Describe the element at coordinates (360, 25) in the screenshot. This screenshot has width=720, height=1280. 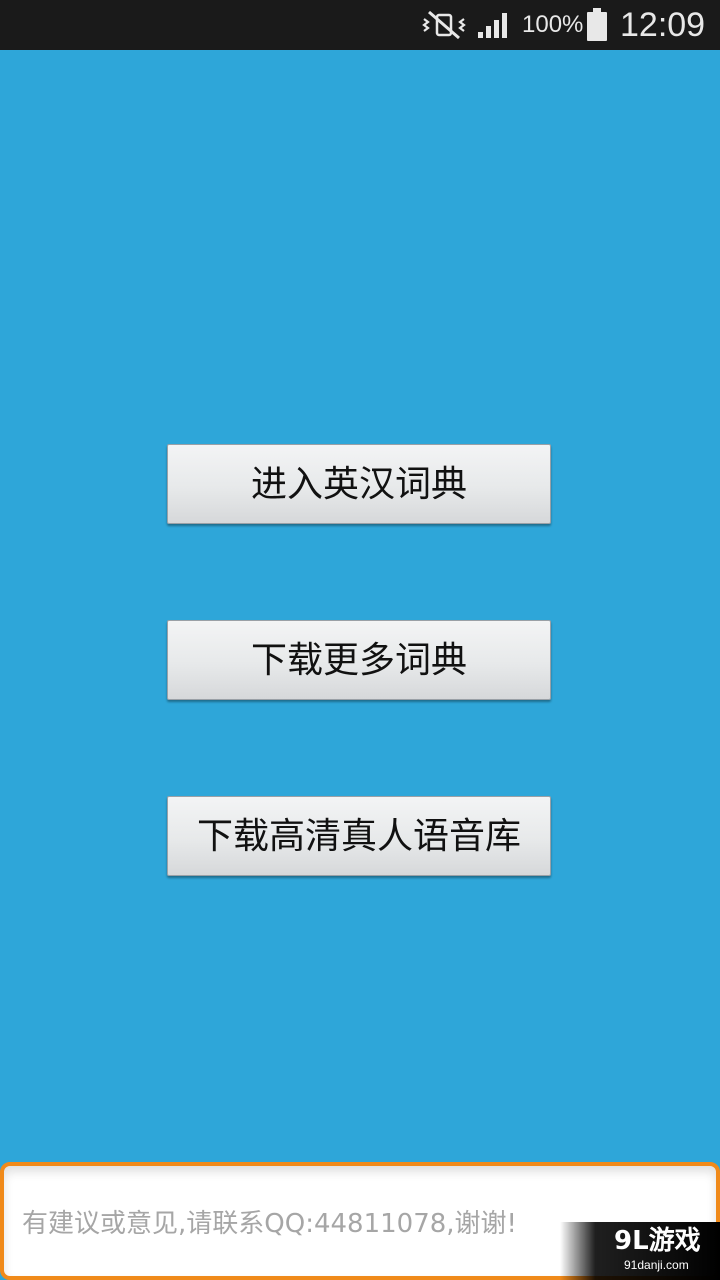
I see `status-bar: 100% 12:09` at that location.